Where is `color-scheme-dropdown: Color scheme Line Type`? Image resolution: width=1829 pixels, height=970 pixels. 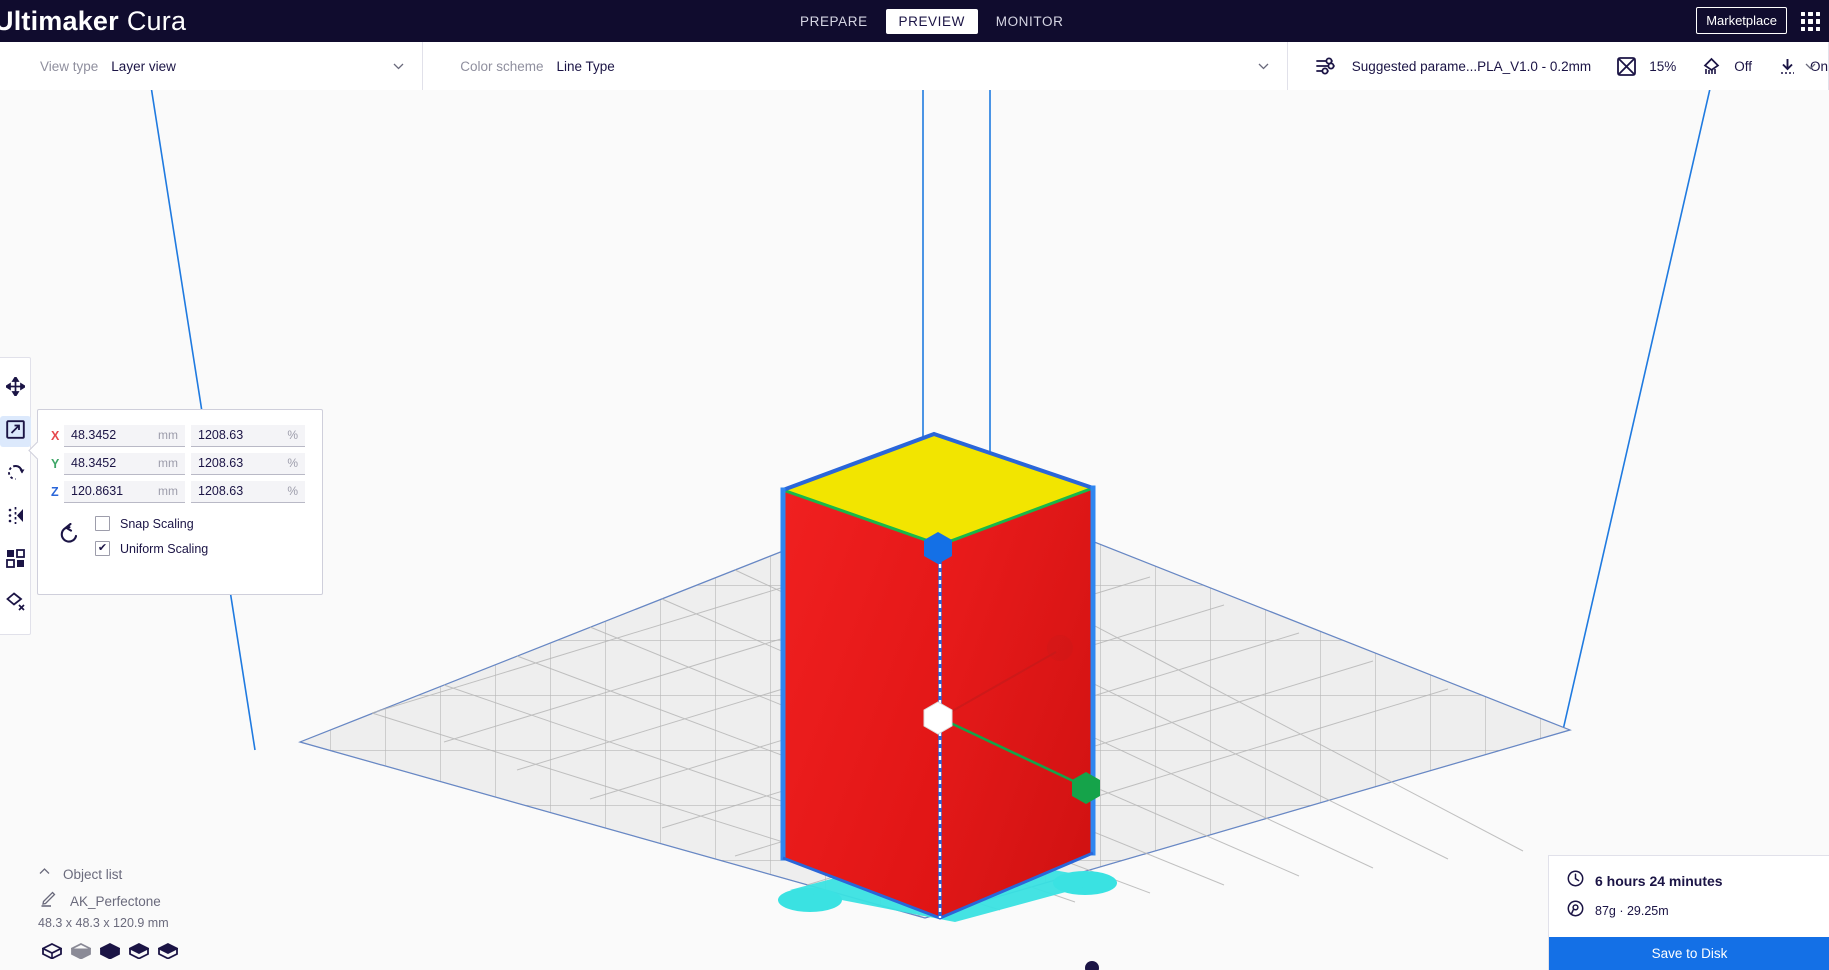 color-scheme-dropdown: Color scheme Line Type is located at coordinates (855, 66).